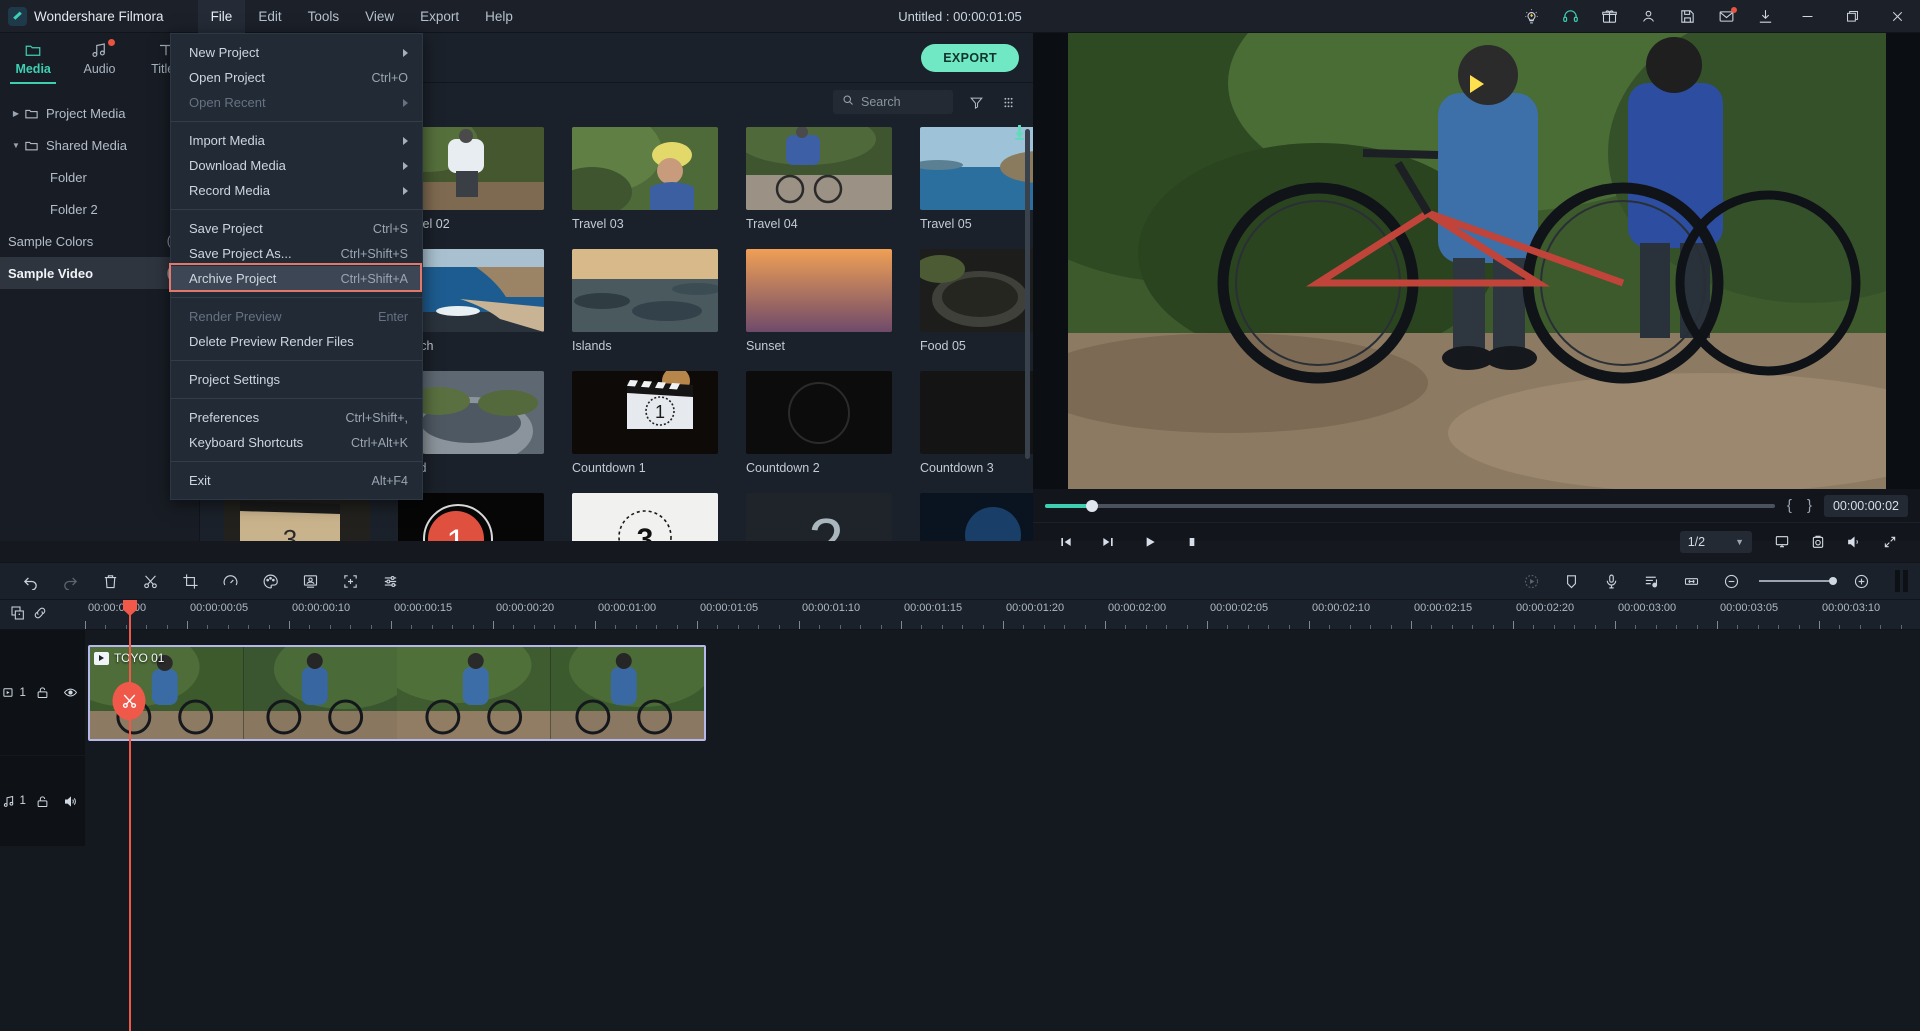  Describe the element at coordinates (16, 113) in the screenshot. I see `chevron-right-icon: ▶` at that location.